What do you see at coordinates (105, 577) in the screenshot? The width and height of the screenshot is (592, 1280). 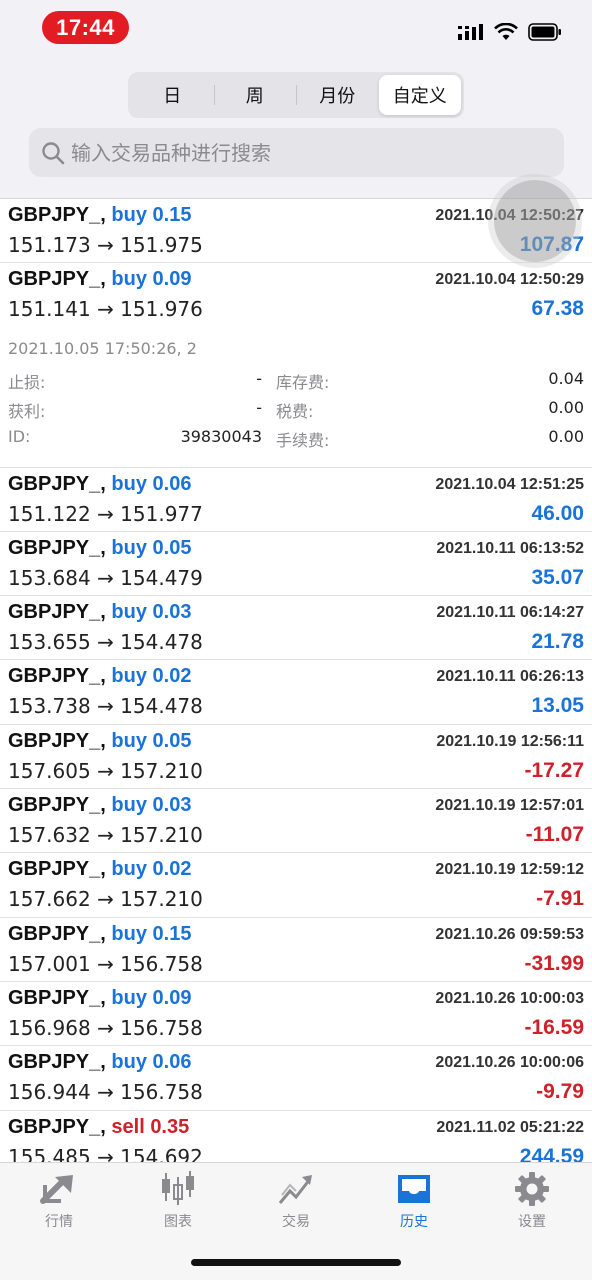 I see `trade-prices: 153.684 → 154.479` at bounding box center [105, 577].